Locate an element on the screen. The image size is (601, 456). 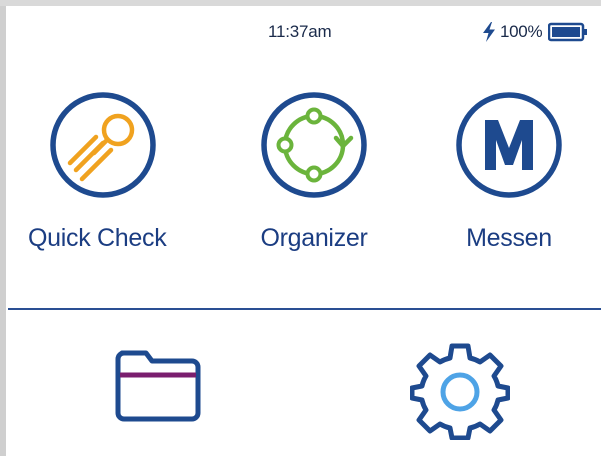
folder-icon is located at coordinates (158, 386).